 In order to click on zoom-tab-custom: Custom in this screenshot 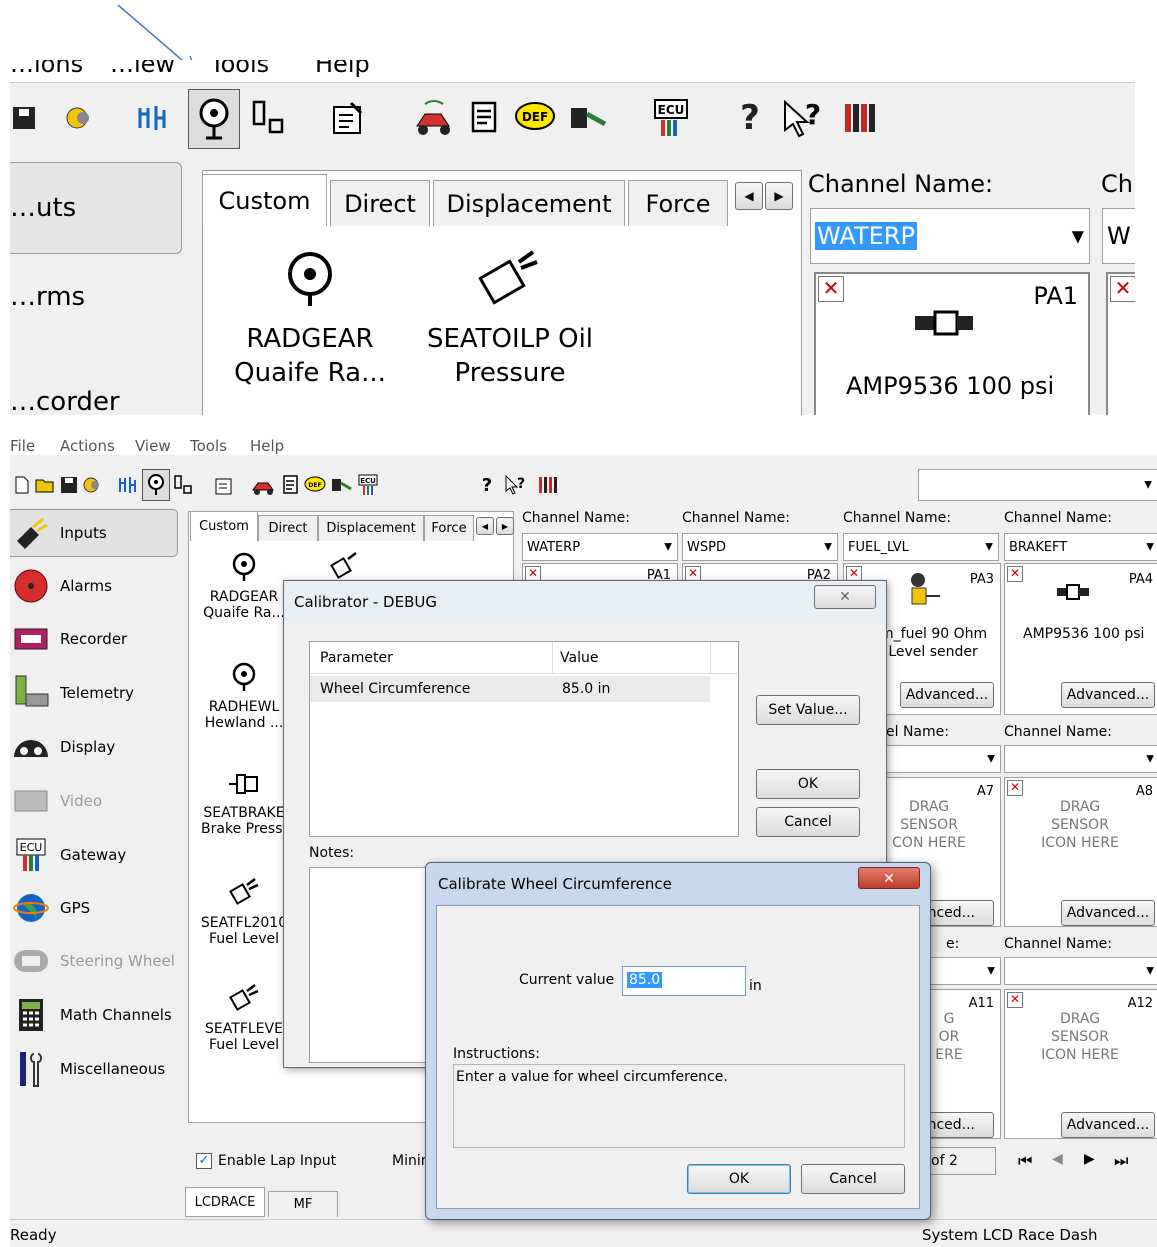, I will do `click(264, 200)`.